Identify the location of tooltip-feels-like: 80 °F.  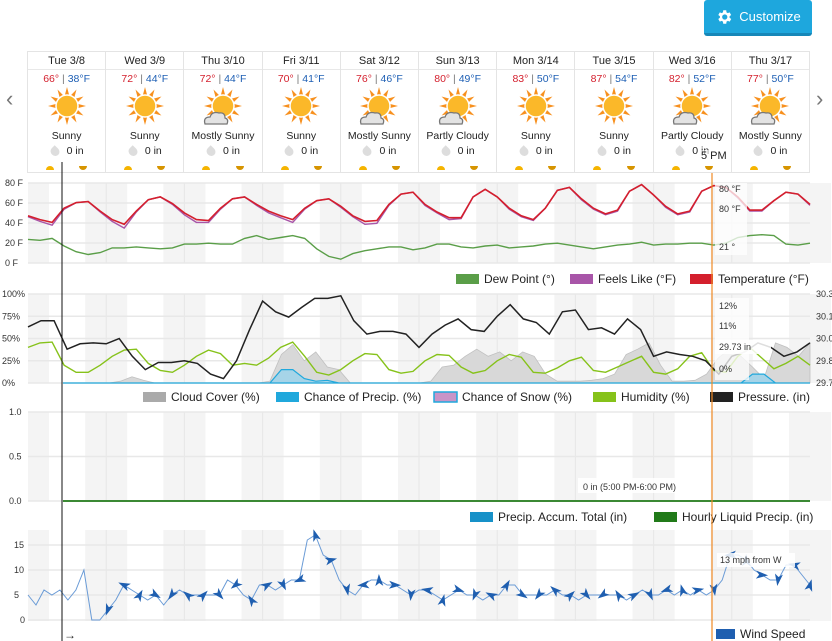
(730, 189).